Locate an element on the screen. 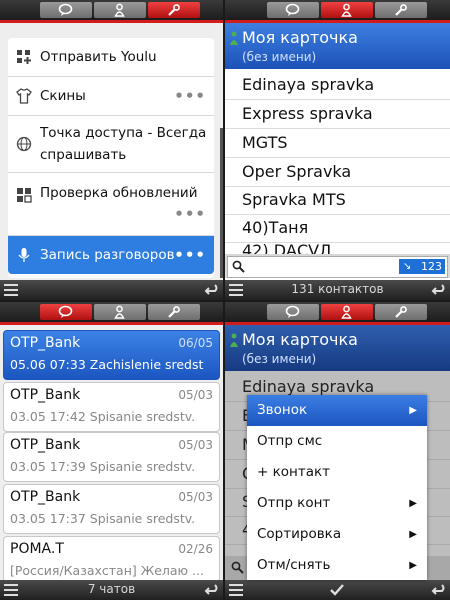 Image resolution: width=450 pixels, height=600 pixels. my-card-title: Моя карточка is located at coordinates (300, 339).